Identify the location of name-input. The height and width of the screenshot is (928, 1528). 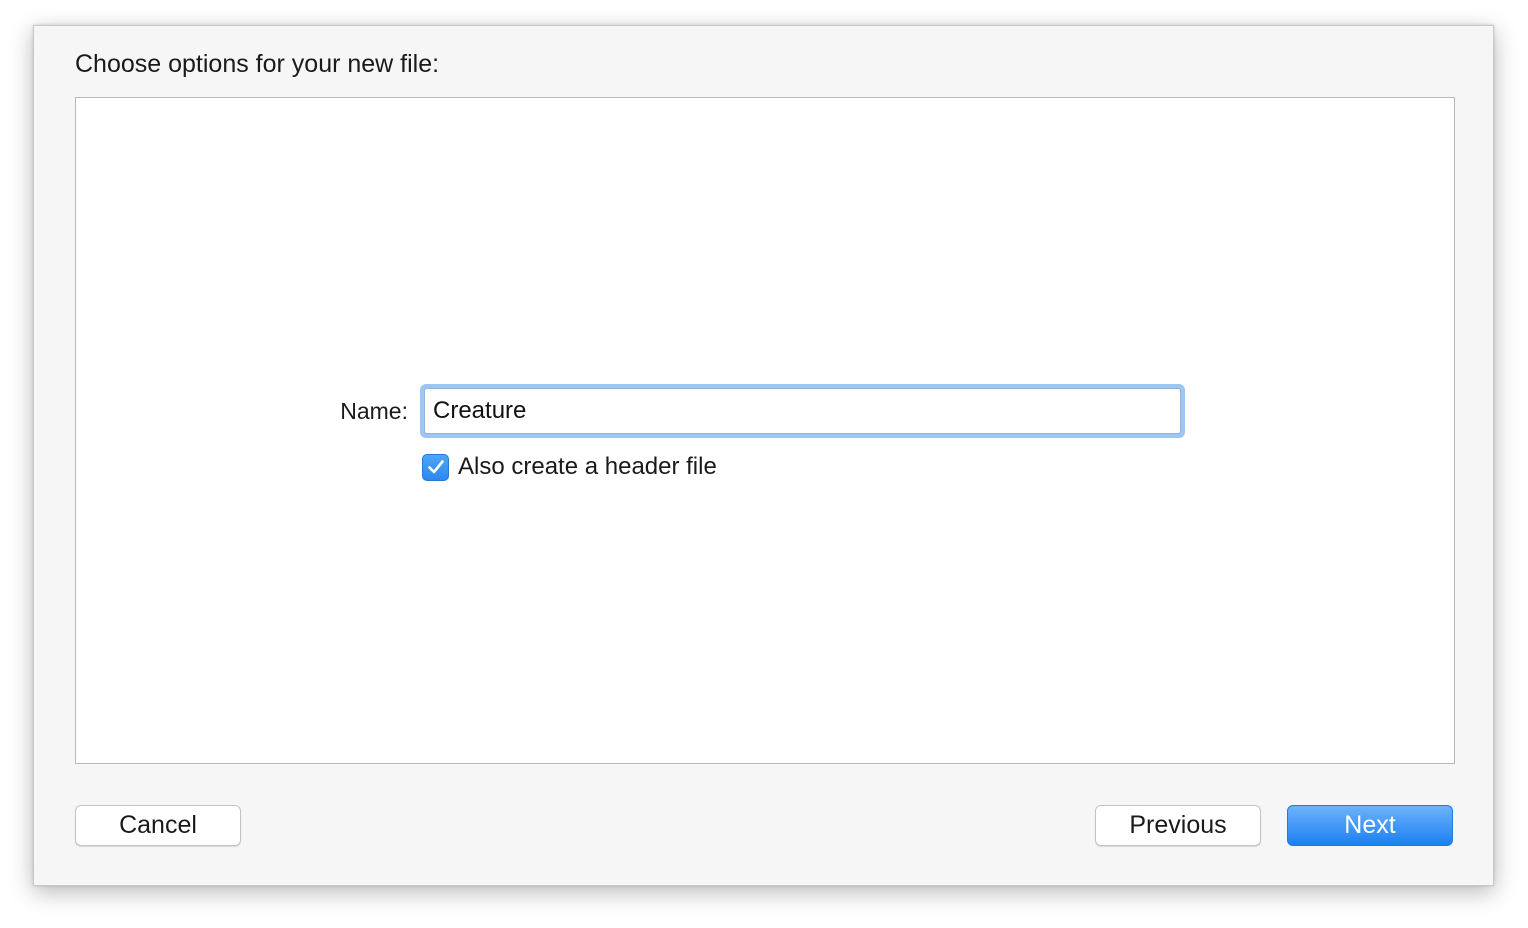
(802, 411).